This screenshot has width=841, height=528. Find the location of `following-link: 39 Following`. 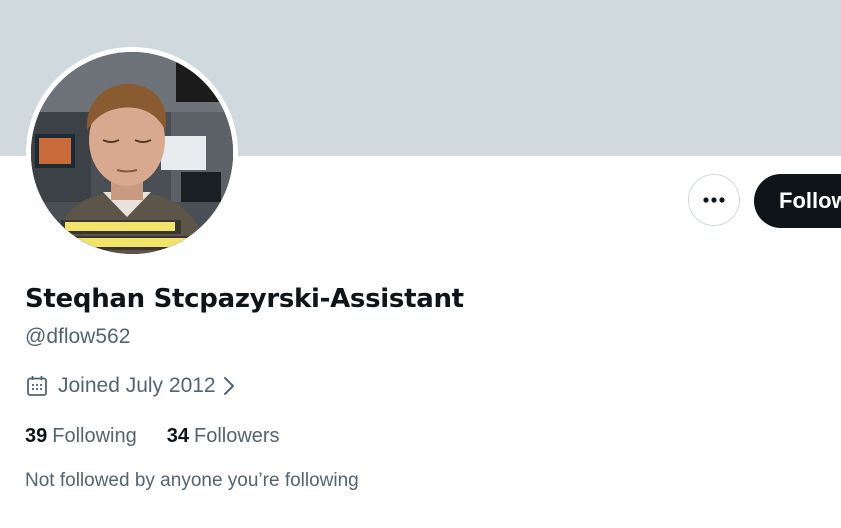

following-link: 39 Following is located at coordinates (81, 436).